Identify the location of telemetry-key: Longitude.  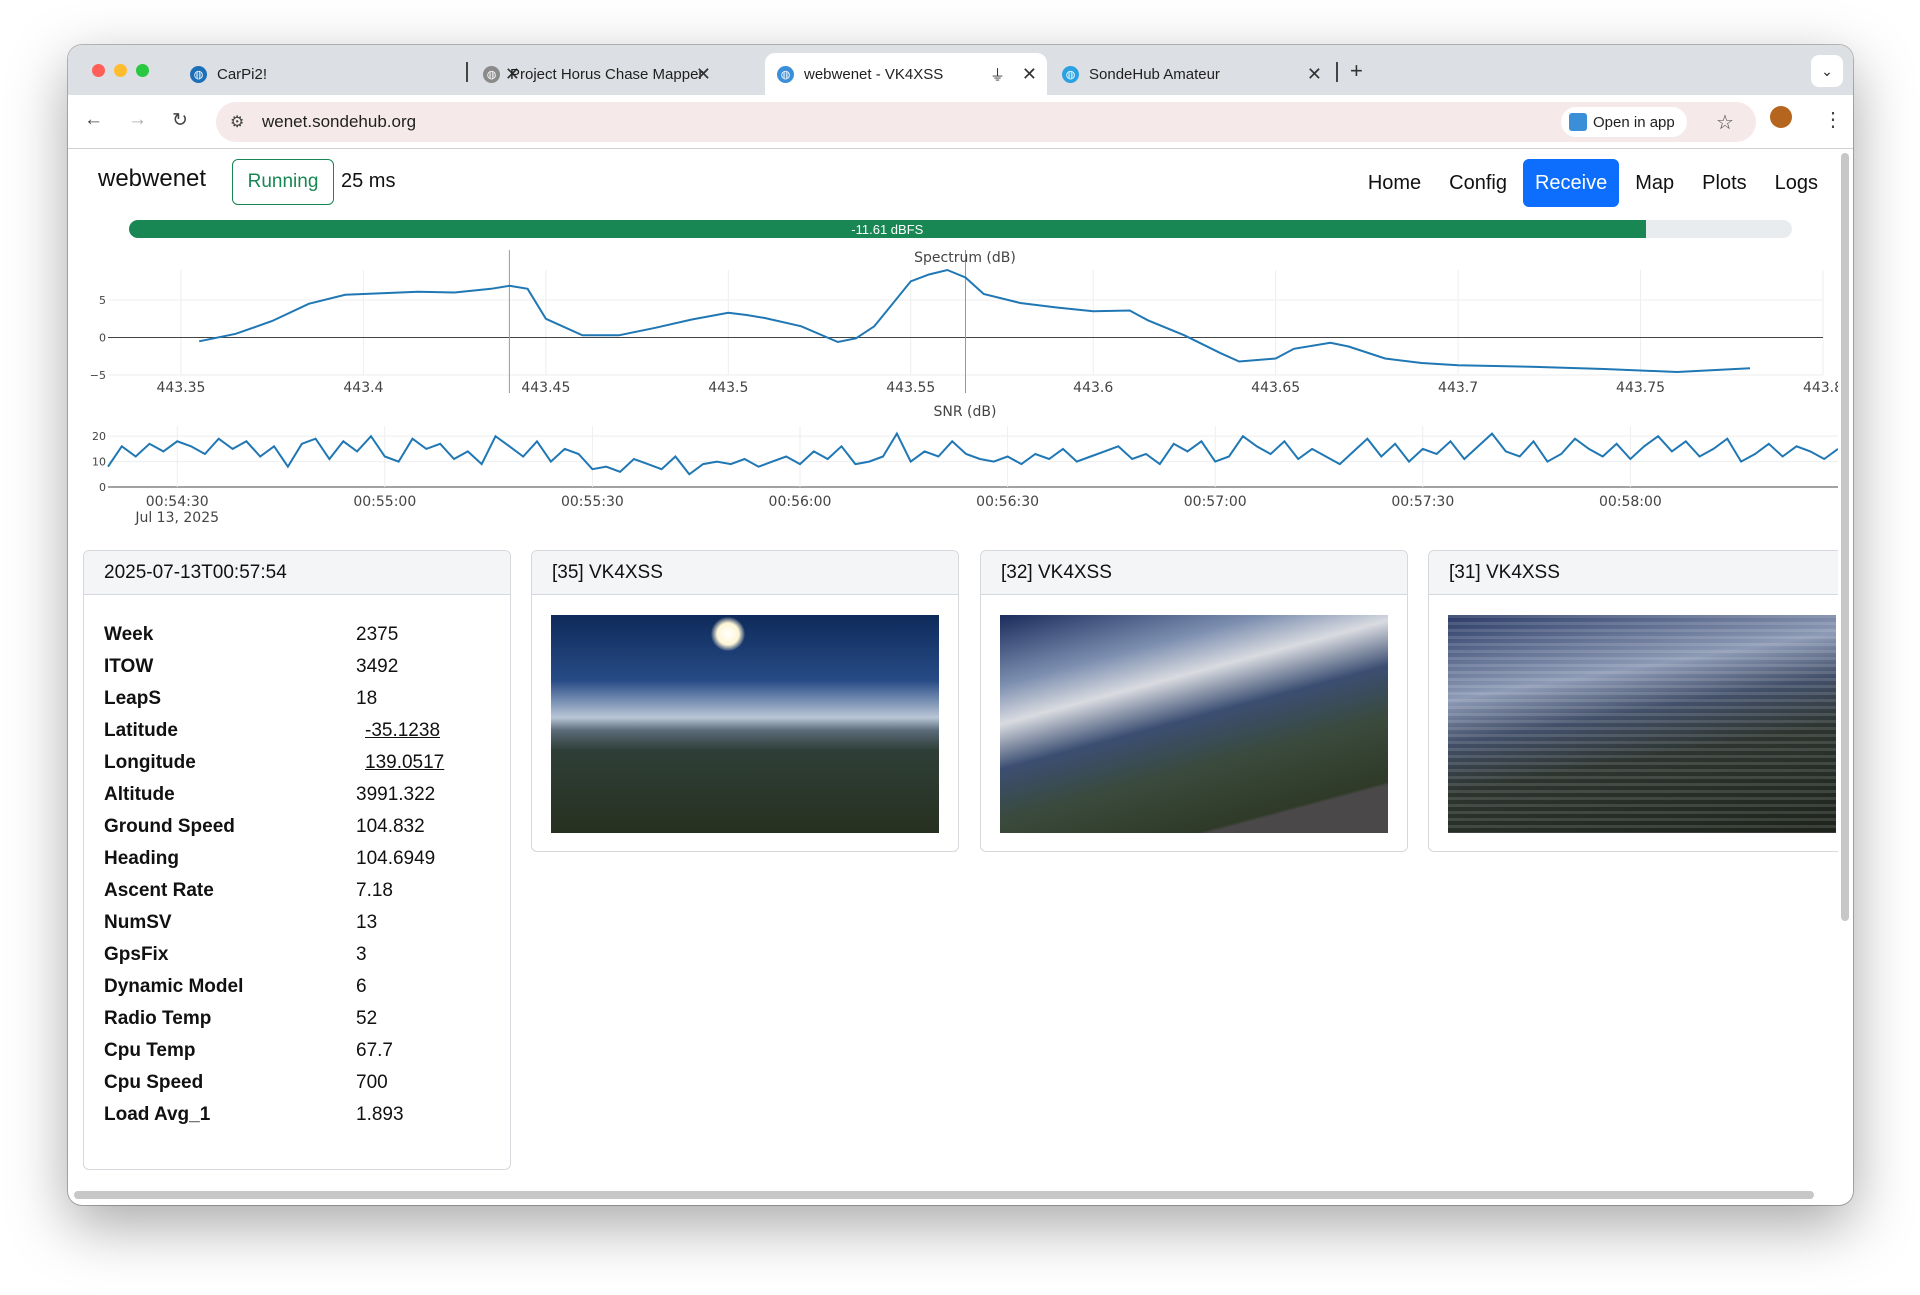
(150, 762).